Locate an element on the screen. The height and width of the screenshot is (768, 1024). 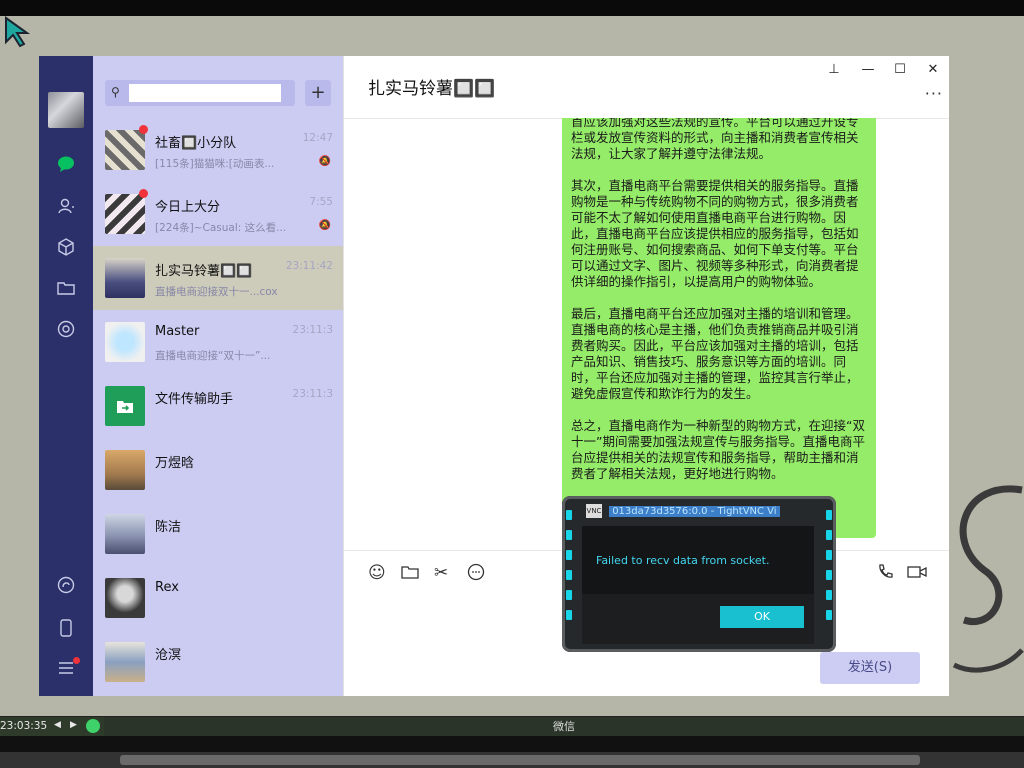
dialog-footer: OK is located at coordinates (698, 619).